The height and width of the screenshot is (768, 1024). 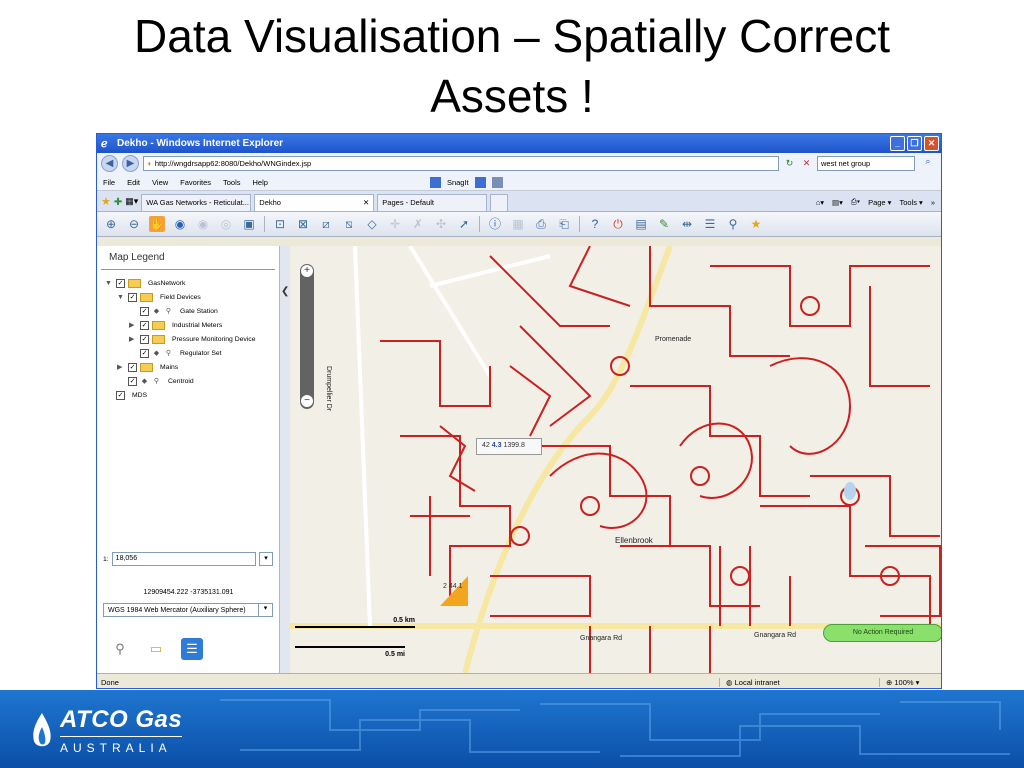 What do you see at coordinates (349, 224) in the screenshot?
I see `select-polygon-icon: ⧅` at bounding box center [349, 224].